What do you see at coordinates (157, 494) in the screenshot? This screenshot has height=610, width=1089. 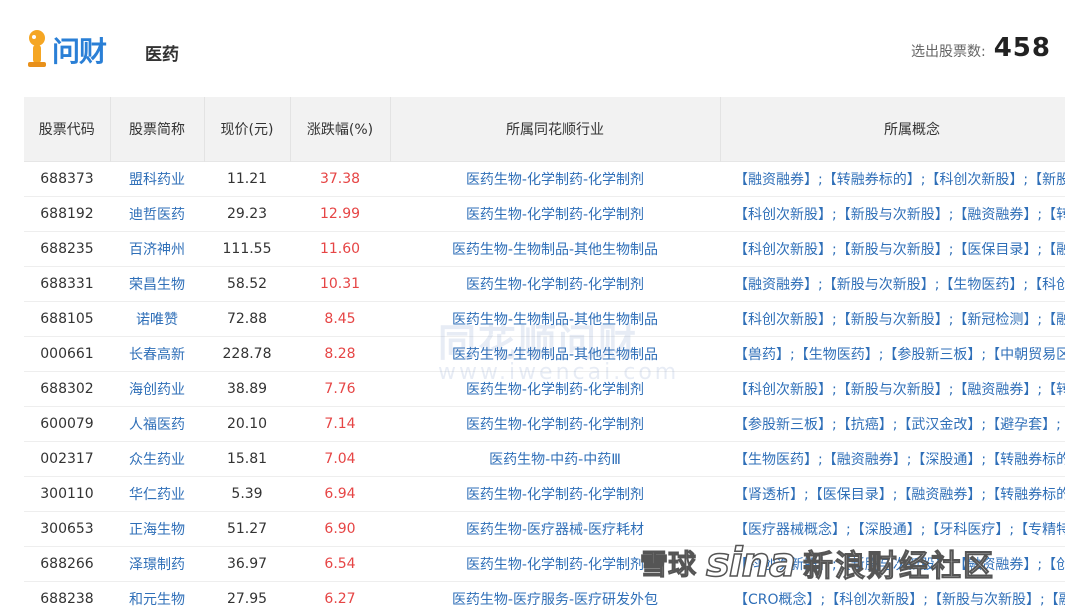 I see `stock-name-link: 华仁药业` at bounding box center [157, 494].